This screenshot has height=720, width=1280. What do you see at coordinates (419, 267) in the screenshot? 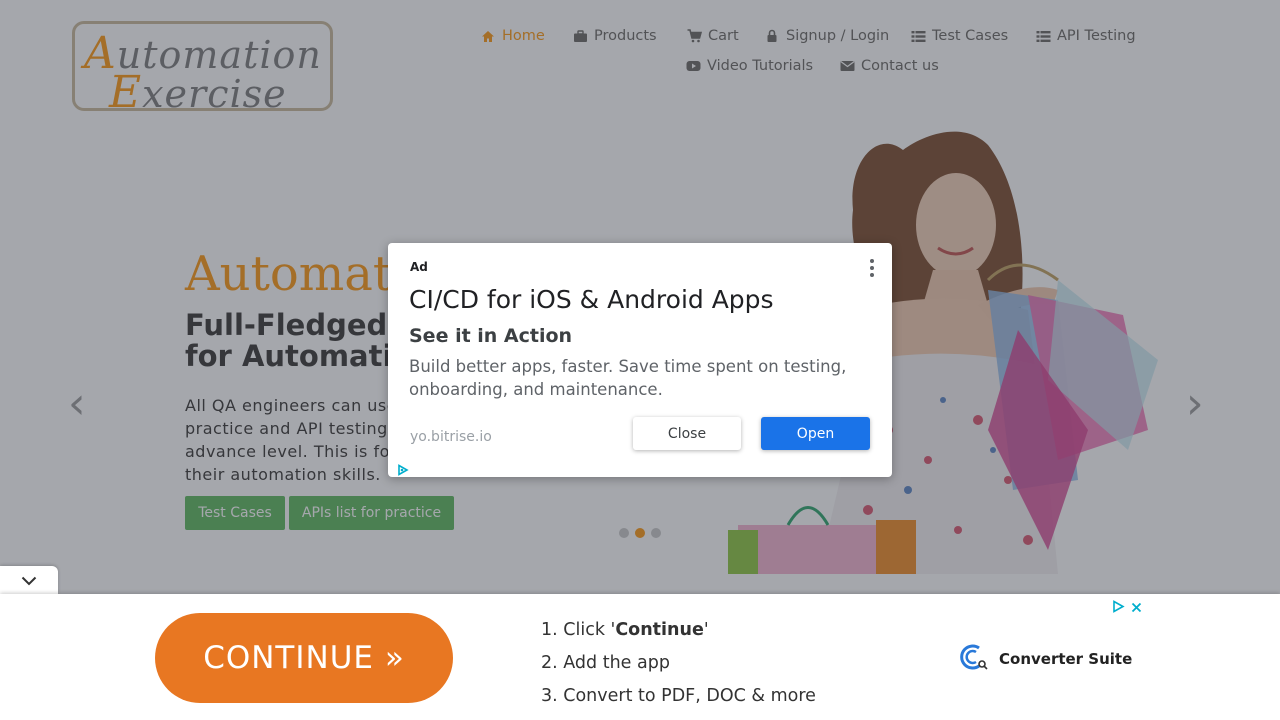
I see `ad-label: Ad` at bounding box center [419, 267].